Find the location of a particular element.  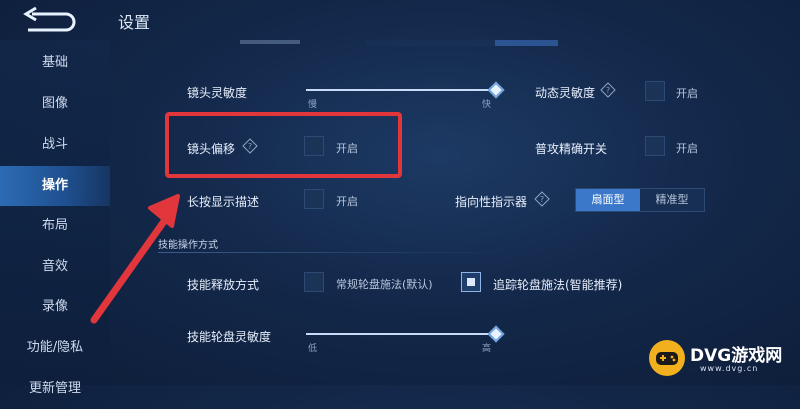

watermark-text: DVG游戏网 is located at coordinates (736, 356).